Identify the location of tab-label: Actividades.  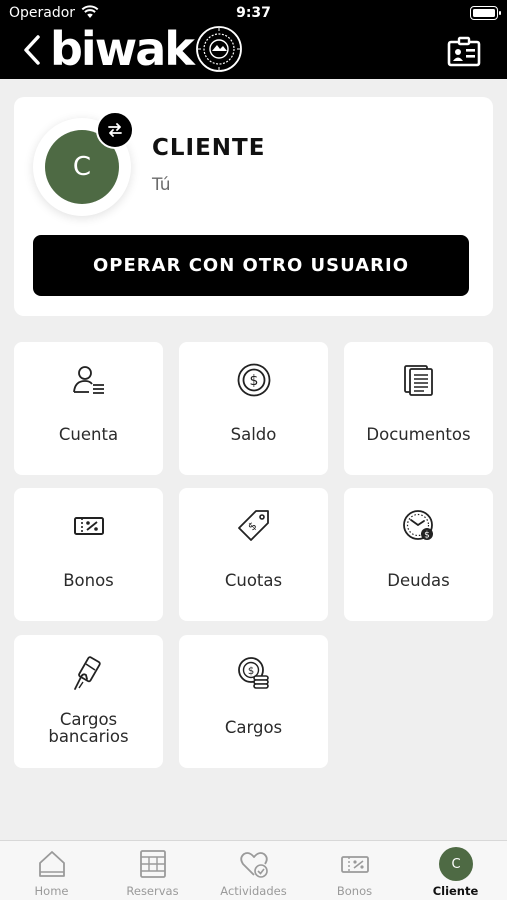
(253, 891).